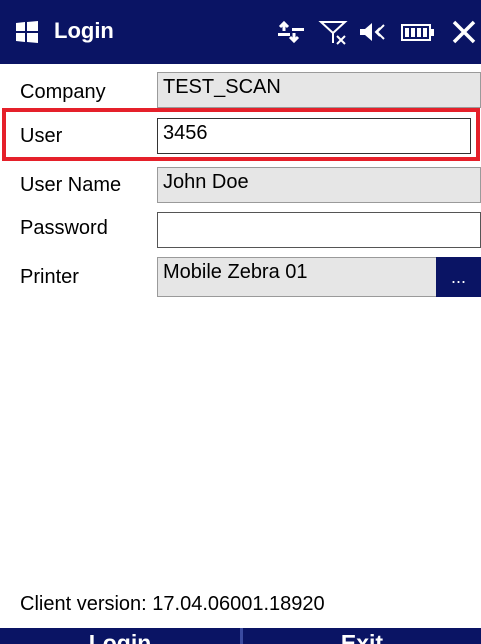  I want to click on user-name-field: John Doe, so click(319, 185).